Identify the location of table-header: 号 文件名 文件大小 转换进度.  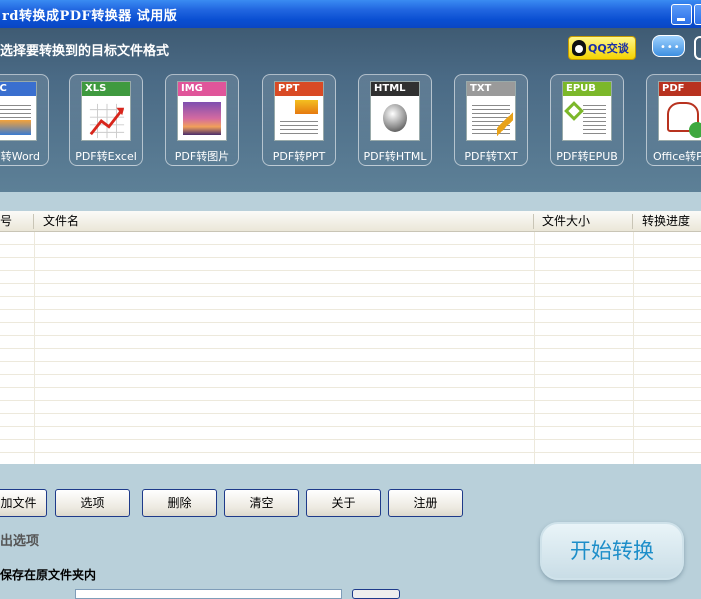
(350, 221).